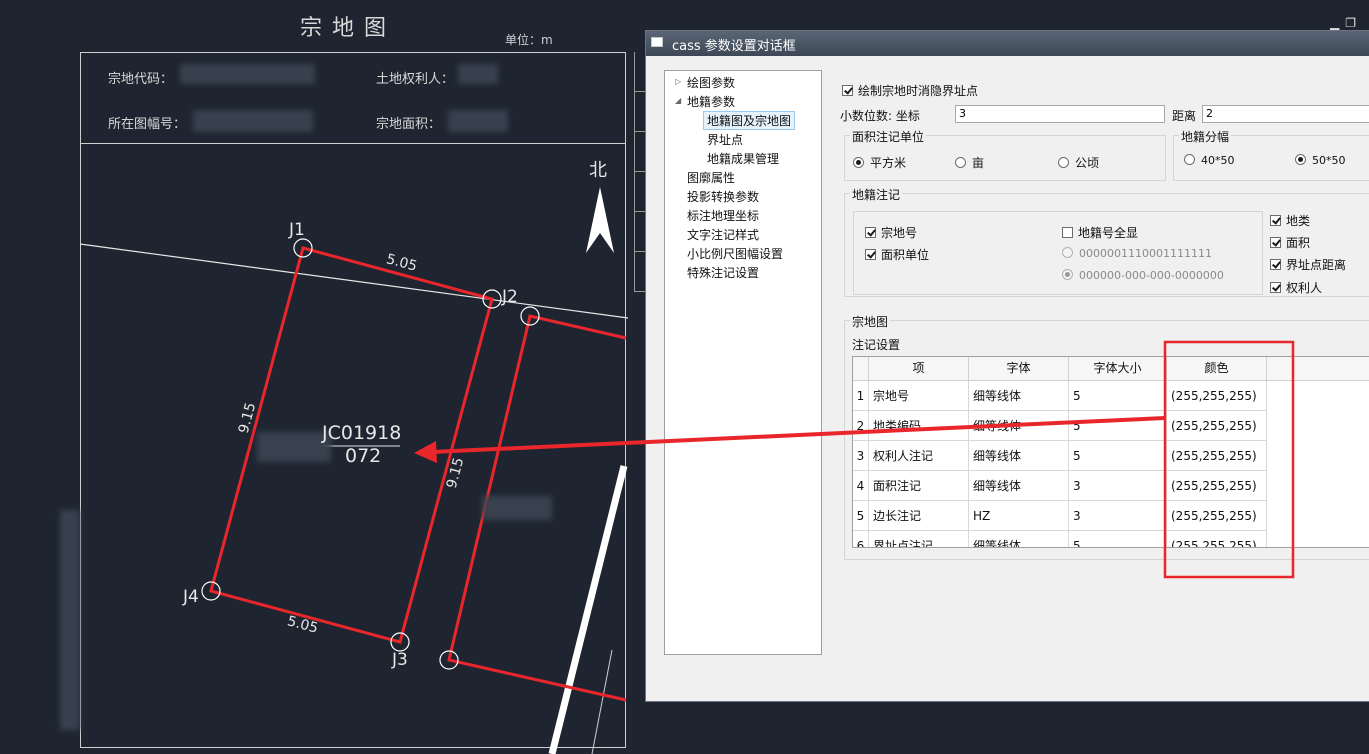 The image size is (1369, 754). I want to click on radio-mu: 亩, so click(969, 162).